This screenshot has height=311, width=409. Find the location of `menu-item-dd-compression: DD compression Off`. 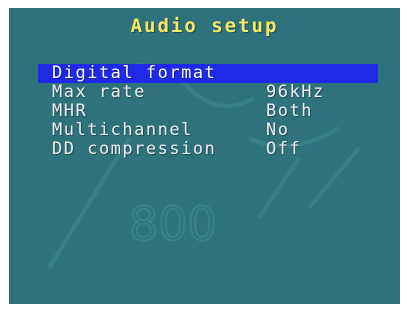

menu-item-dd-compression: DD compression Off is located at coordinates (208, 149).